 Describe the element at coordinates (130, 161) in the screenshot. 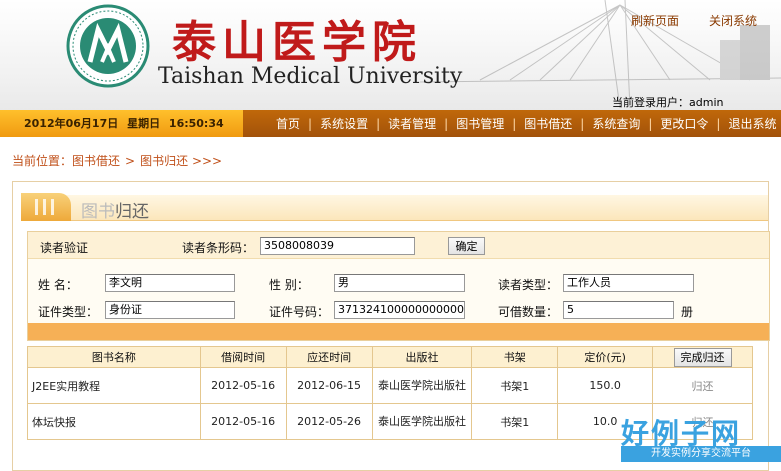

I see `breadcrumb-chevron-icon: >` at that location.